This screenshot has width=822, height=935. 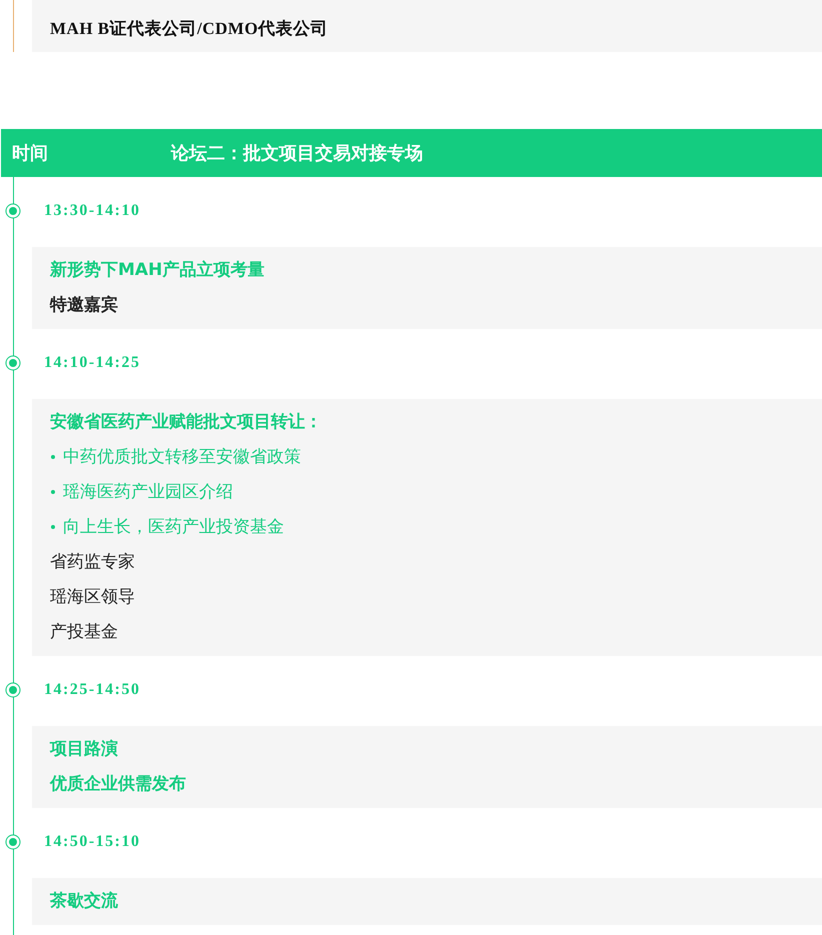 I want to click on agenda-item: 瑶海医药产业园区介绍, so click(x=148, y=492).